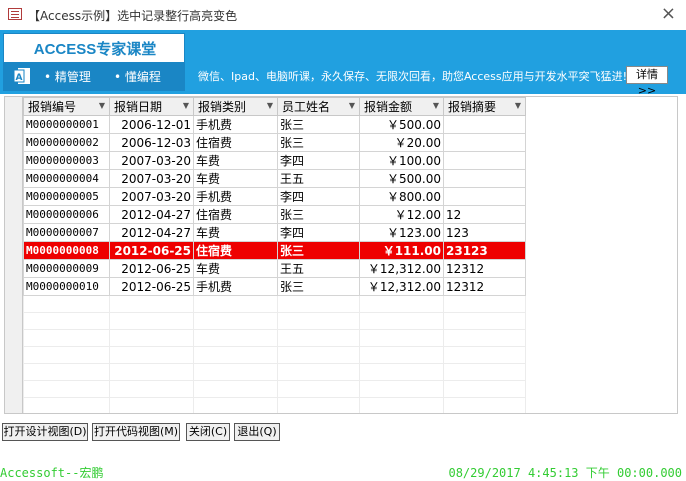  I want to click on table-row: M0000000004 2007-03-20 车费 王五 ￥500.00, so click(274, 178).